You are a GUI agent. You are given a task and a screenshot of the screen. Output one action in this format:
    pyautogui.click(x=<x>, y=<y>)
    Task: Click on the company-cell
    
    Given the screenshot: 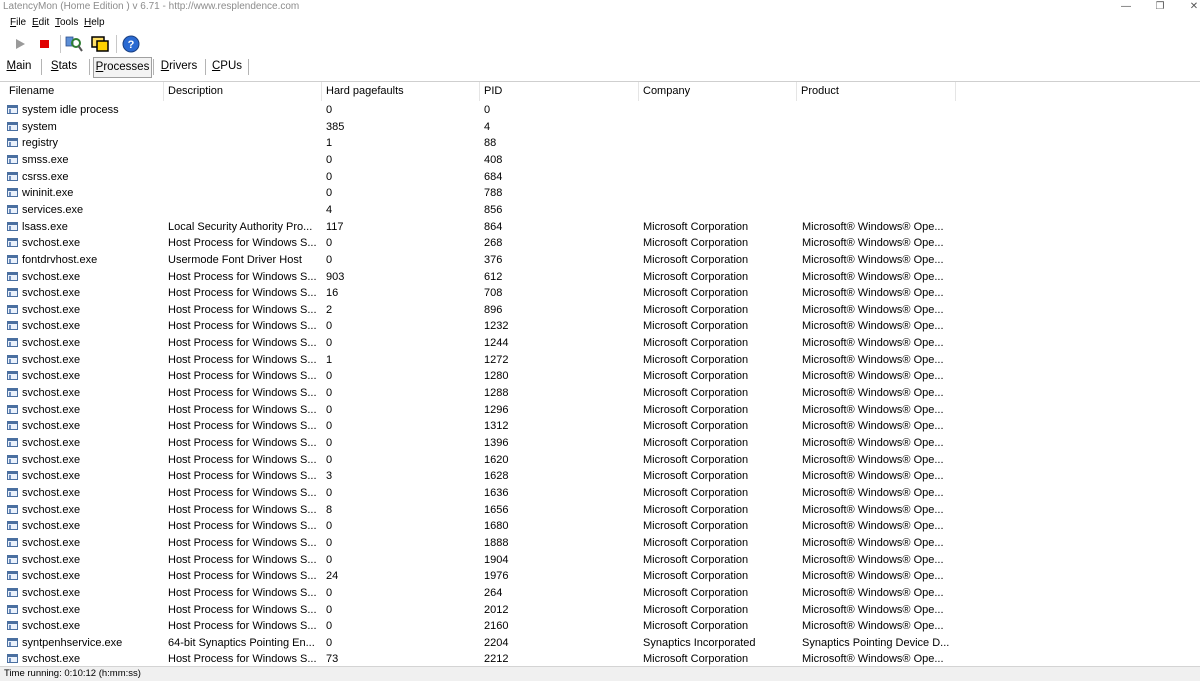 What is the action you would take?
    pyautogui.click(x=718, y=160)
    